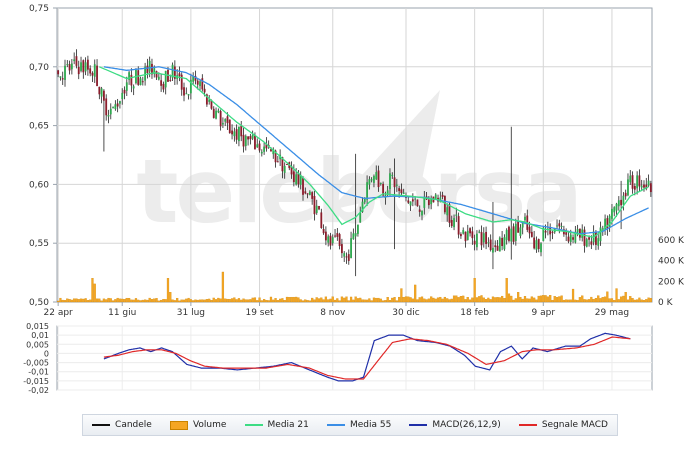 This screenshot has height=455, width=700. What do you see at coordinates (574, 425) in the screenshot?
I see `legend-label: Segnale MACD` at bounding box center [574, 425].